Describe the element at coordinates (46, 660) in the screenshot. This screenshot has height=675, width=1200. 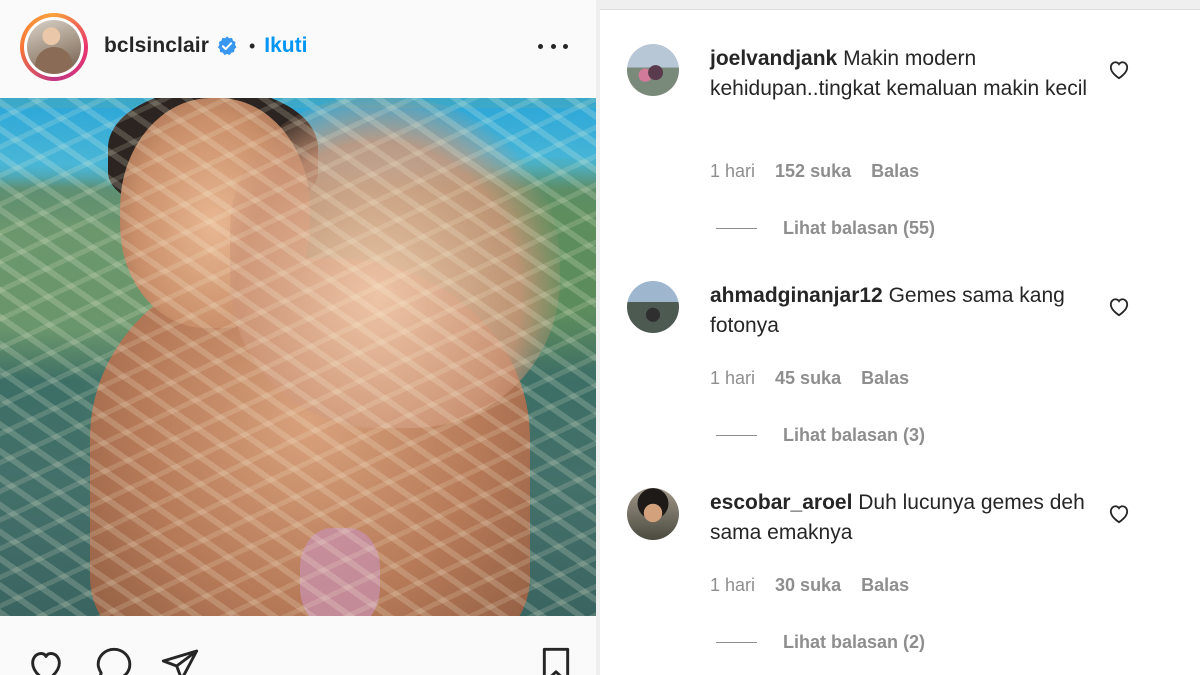
I see `heart-icon` at that location.